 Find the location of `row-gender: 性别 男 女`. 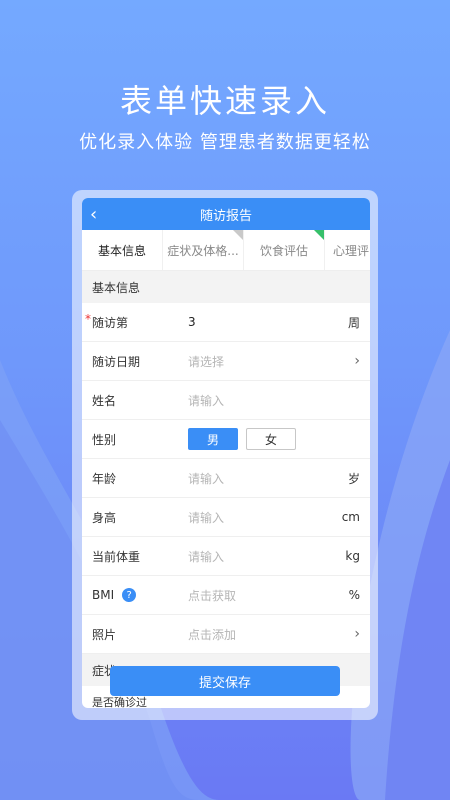

row-gender: 性别 男 女 is located at coordinates (226, 439).